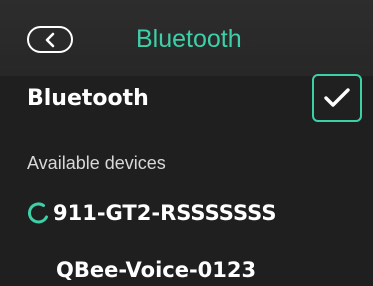  I want to click on loading-spinner-icon, so click(37, 213).